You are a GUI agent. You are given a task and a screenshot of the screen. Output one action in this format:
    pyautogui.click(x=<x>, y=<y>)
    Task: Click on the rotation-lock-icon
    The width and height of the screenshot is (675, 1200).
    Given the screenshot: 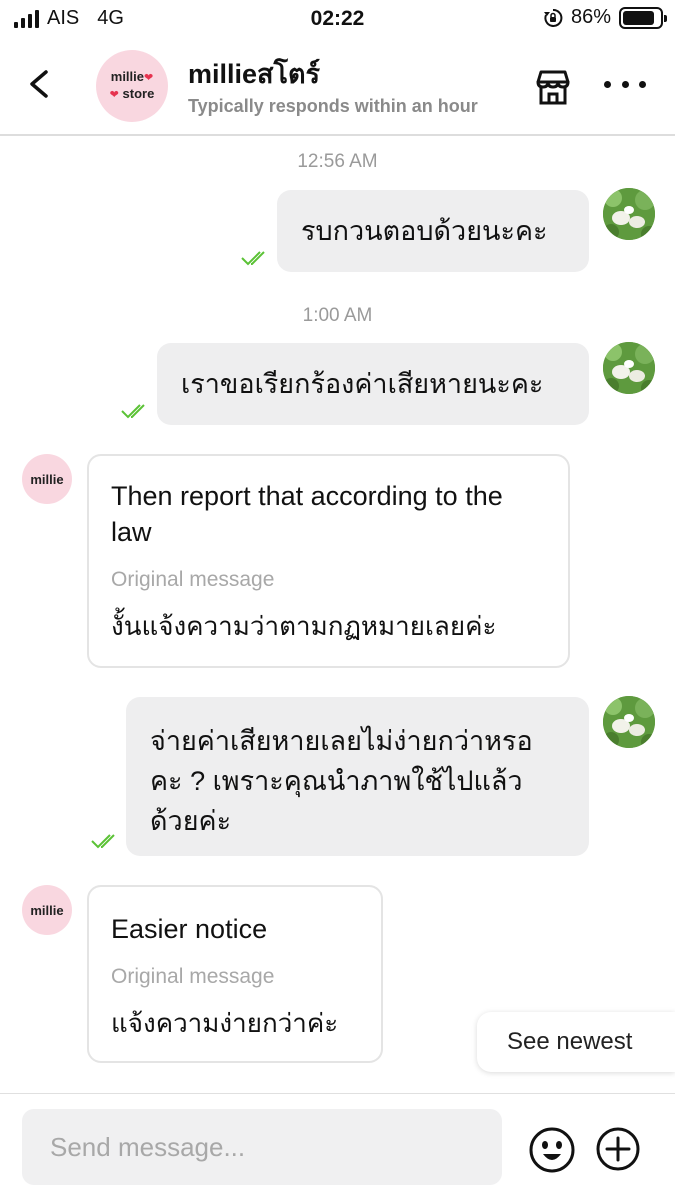 What is the action you would take?
    pyautogui.click(x=553, y=17)
    